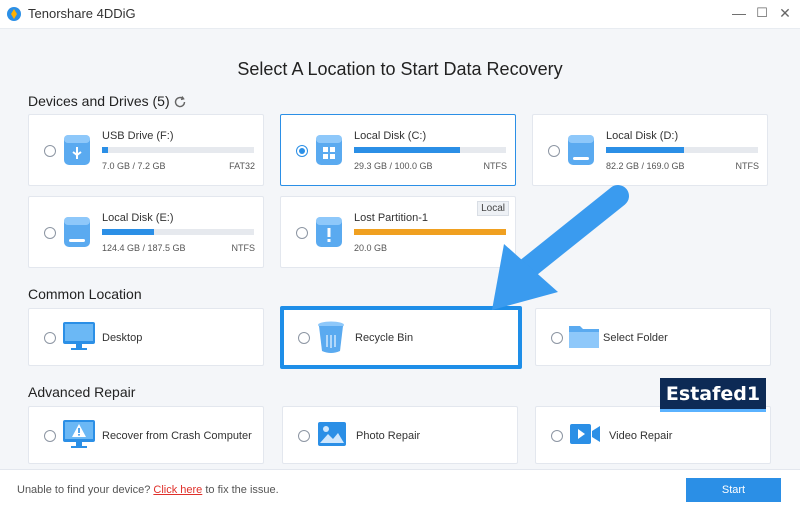  I want to click on drive-size: 124.4 GB / 187.5 GB, so click(144, 248).